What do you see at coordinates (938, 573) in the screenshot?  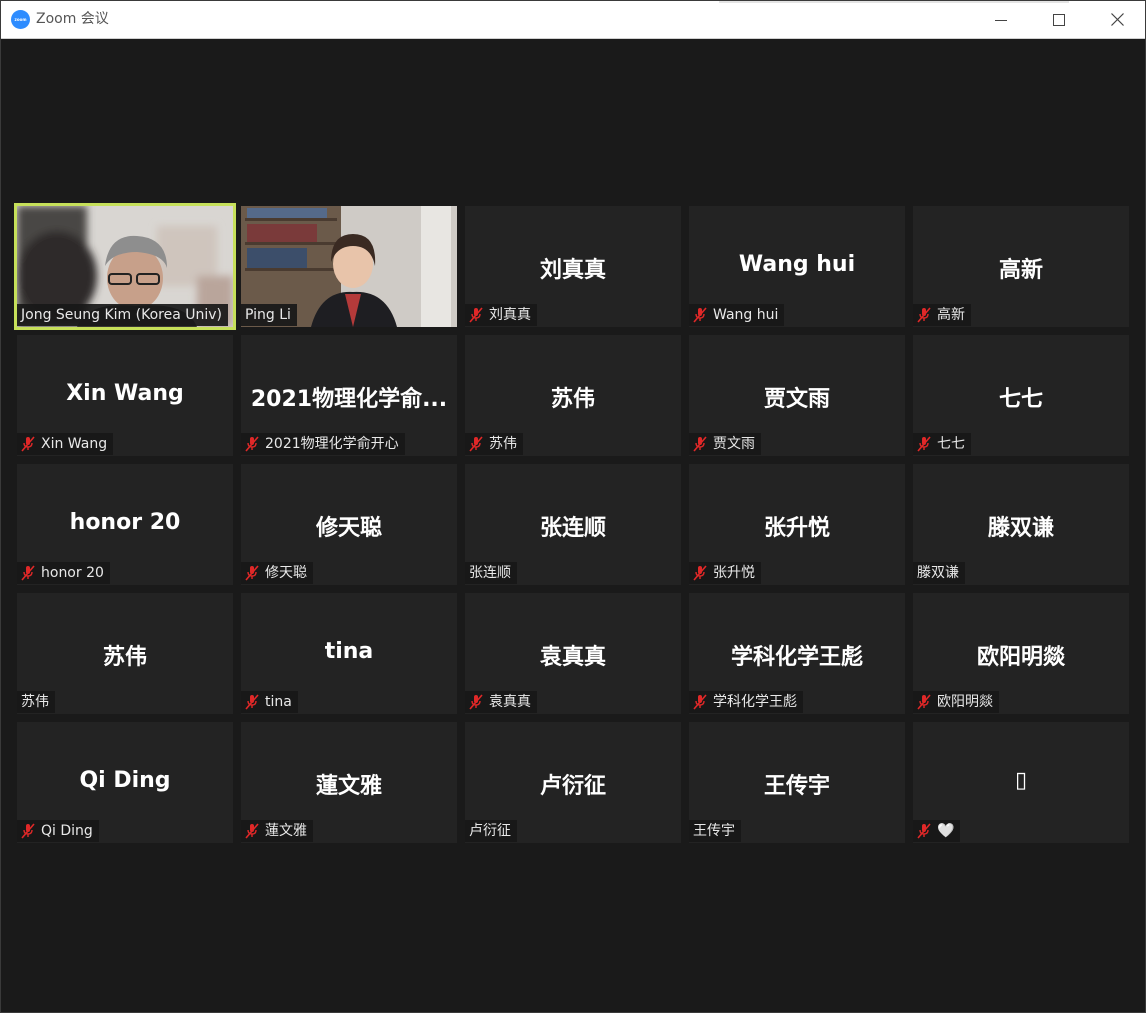 I see `participant-name-text: 滕双谦` at bounding box center [938, 573].